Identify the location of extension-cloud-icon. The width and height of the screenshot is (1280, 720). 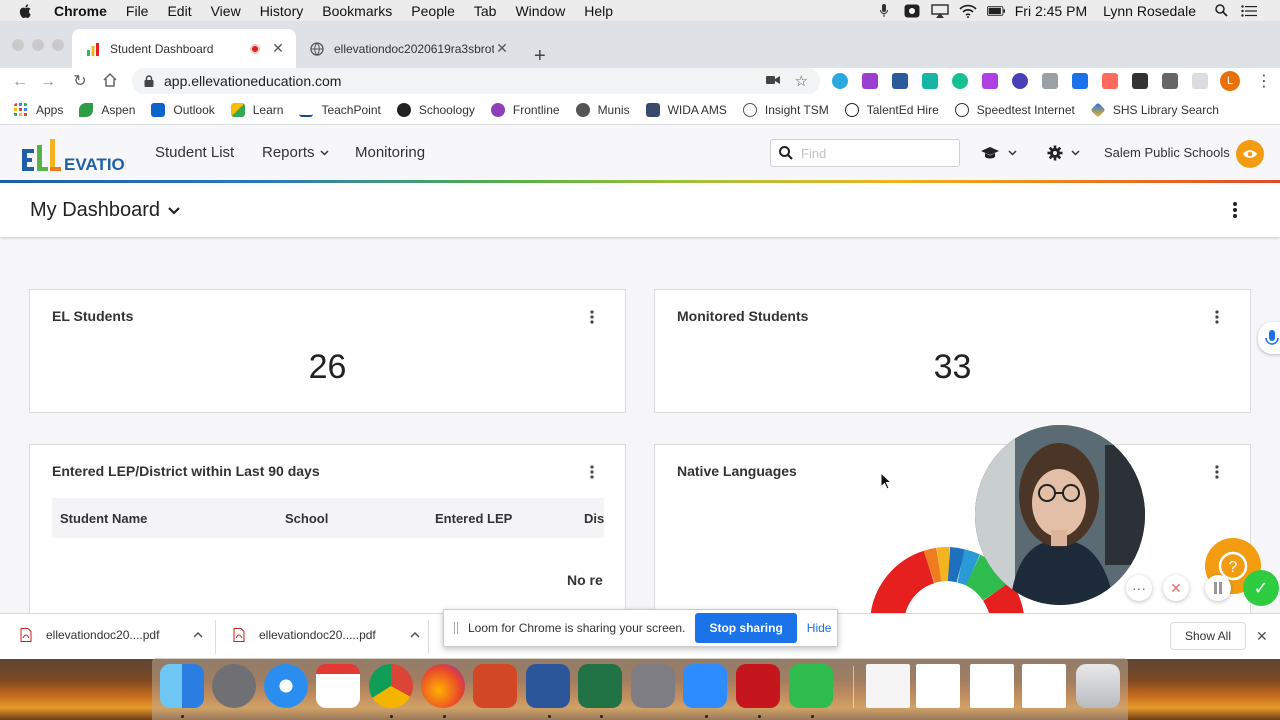
(930, 81).